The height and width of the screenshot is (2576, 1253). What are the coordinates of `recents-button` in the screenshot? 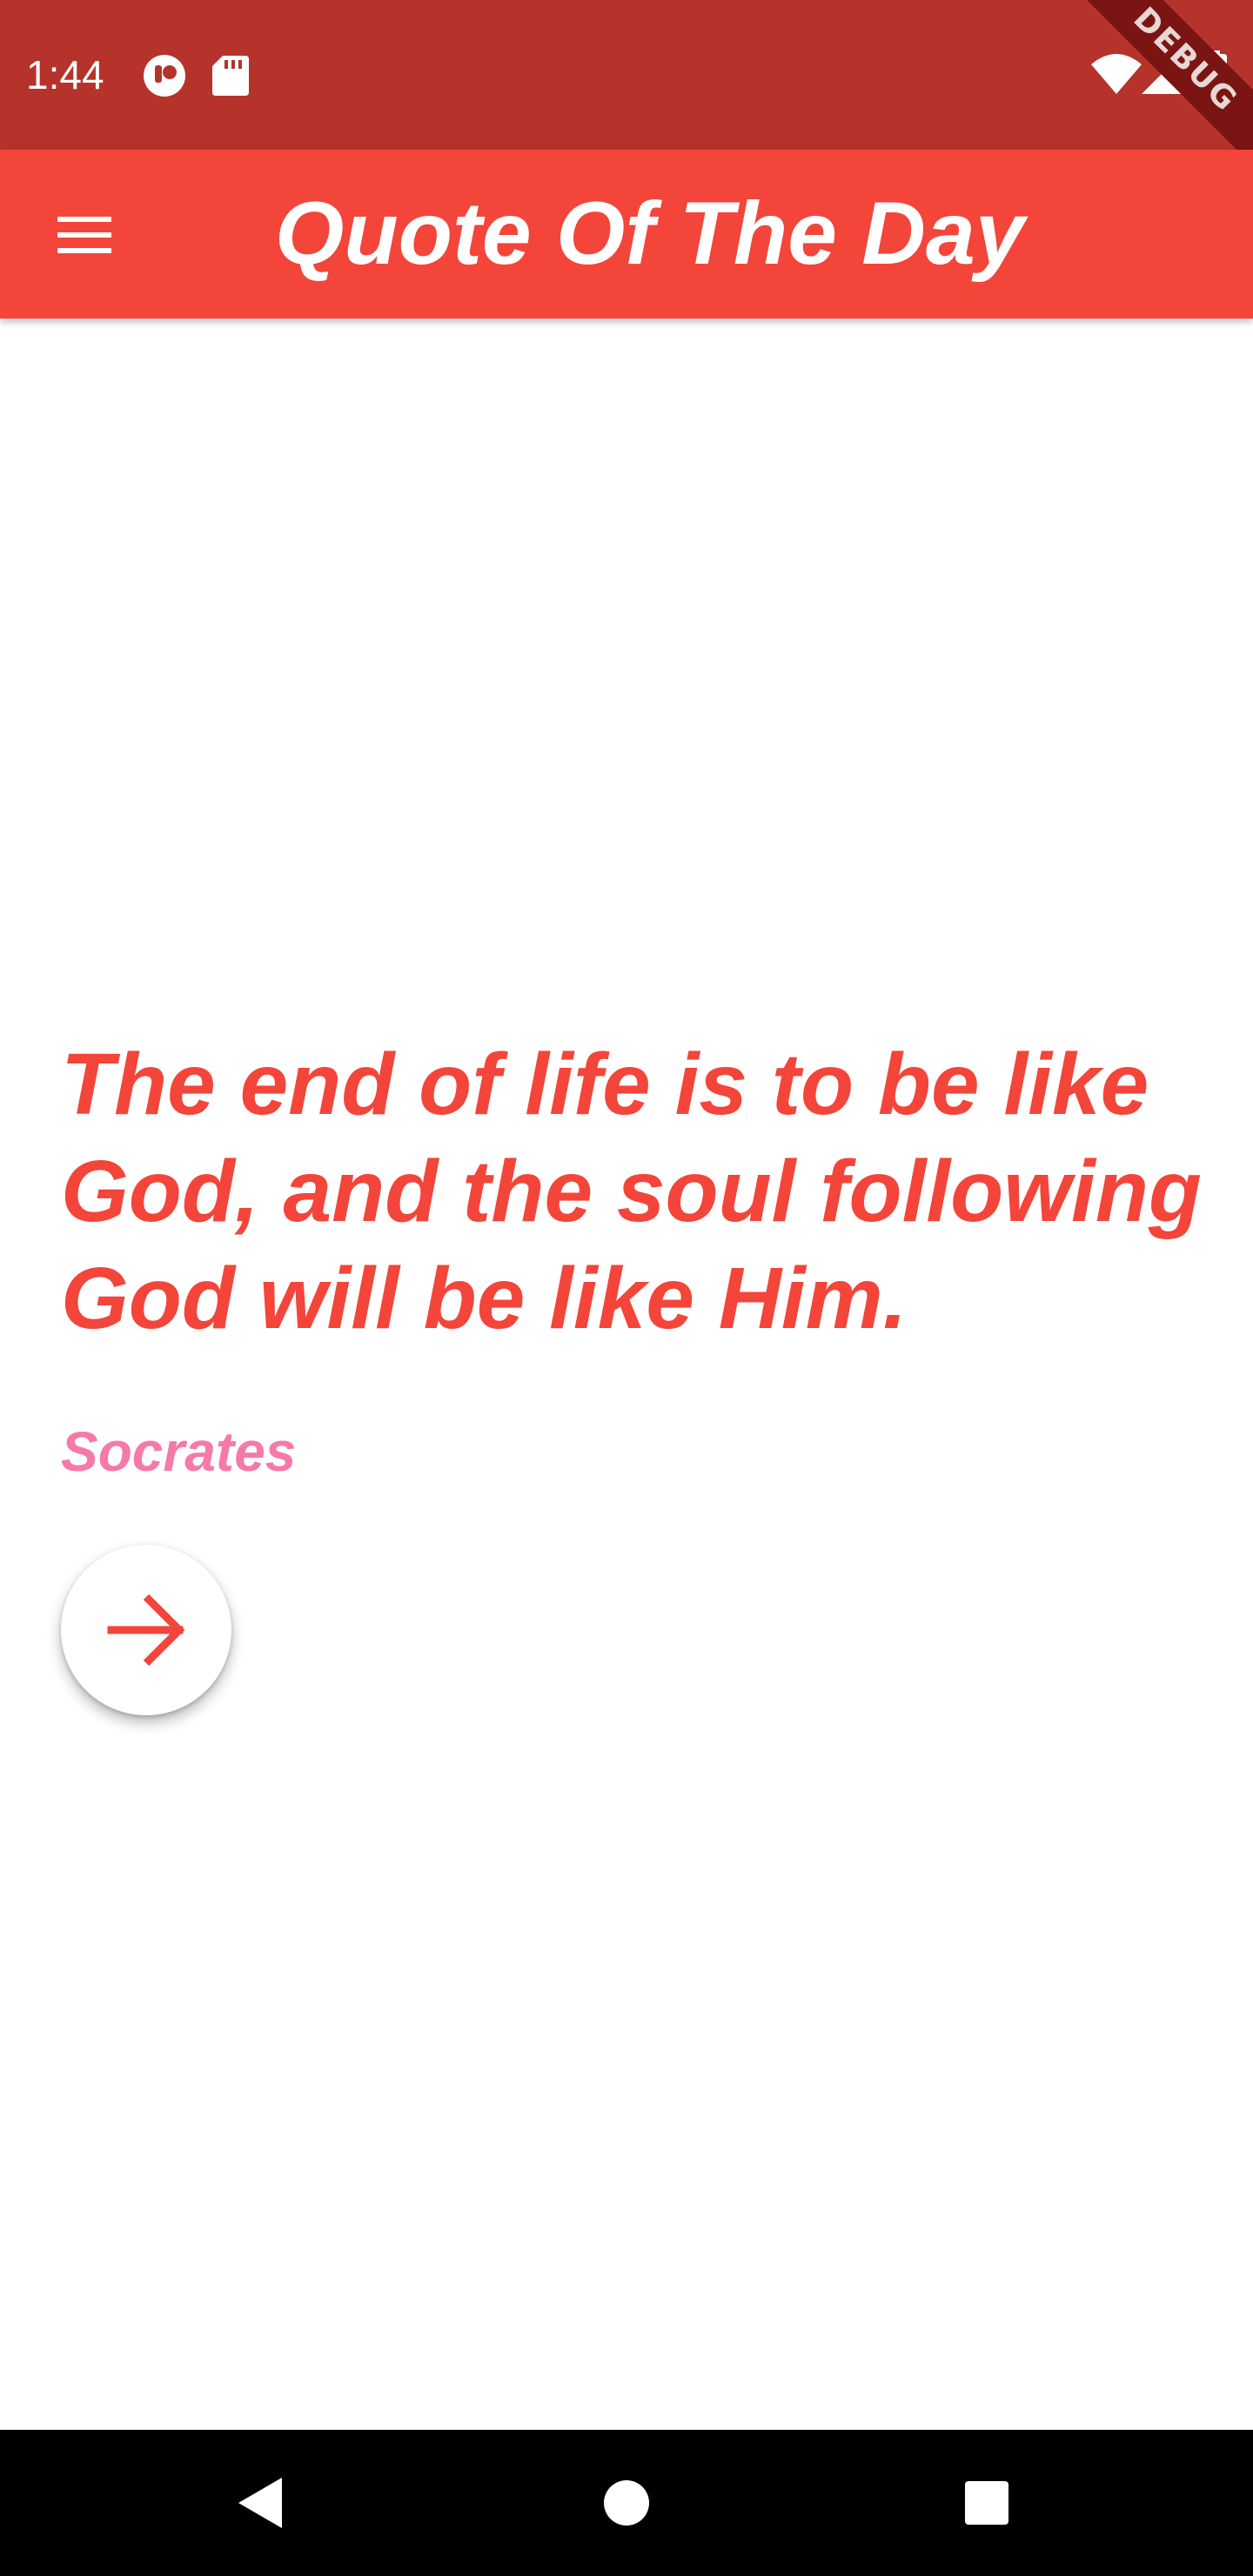 It's located at (986, 2502).